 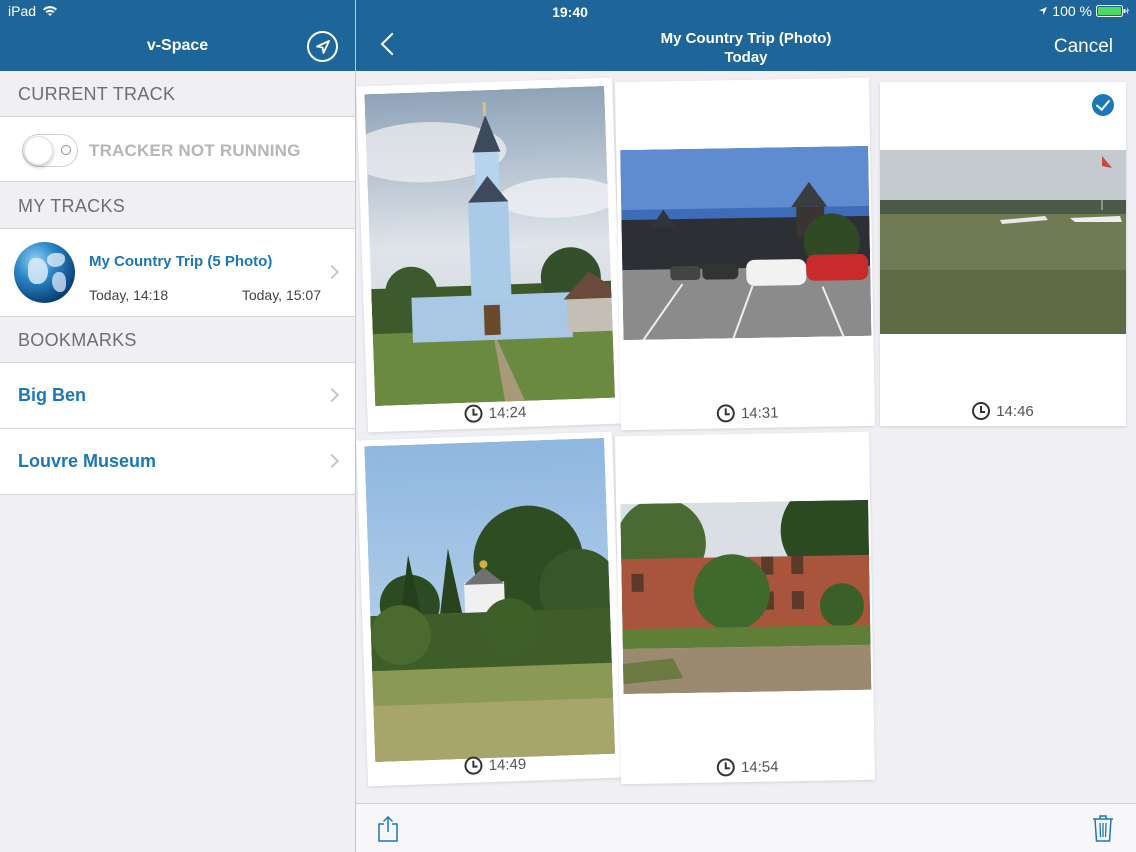 I want to click on globe-icon, so click(x=44, y=272).